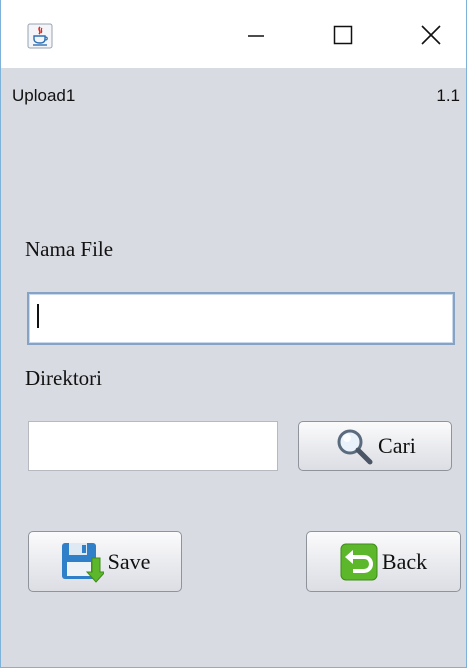  I want to click on direktori-input, so click(153, 446).